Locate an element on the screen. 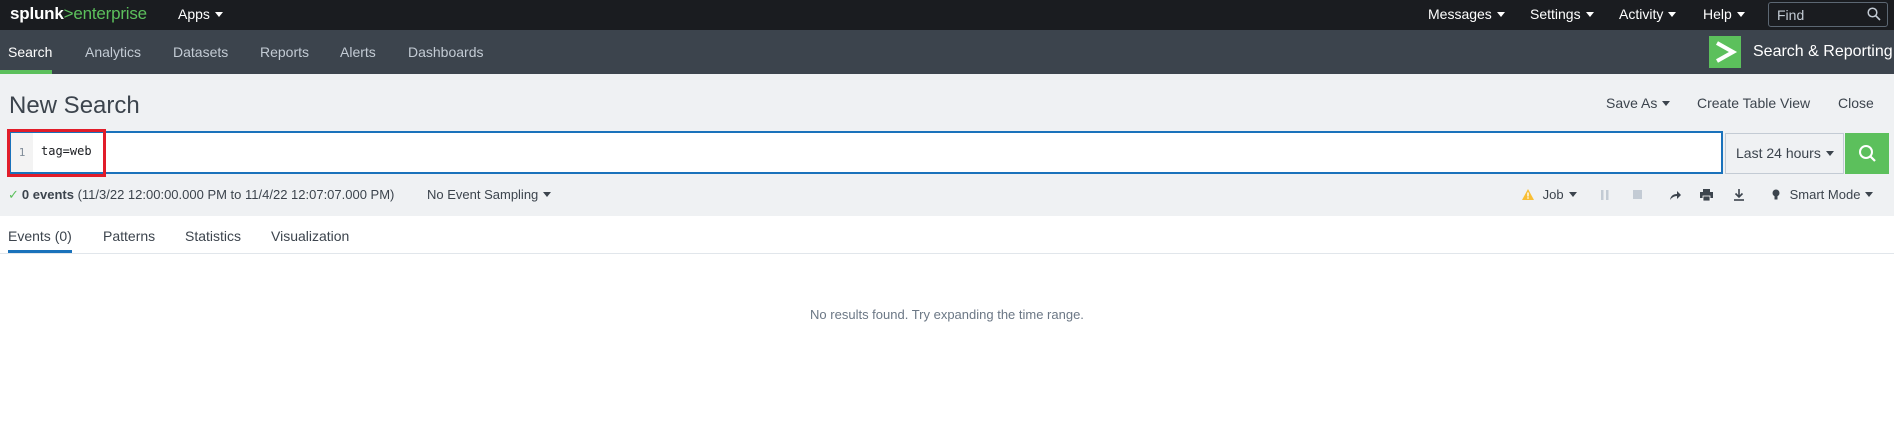 This screenshot has width=1894, height=437. save-as-button: Save As is located at coordinates (1638, 103).